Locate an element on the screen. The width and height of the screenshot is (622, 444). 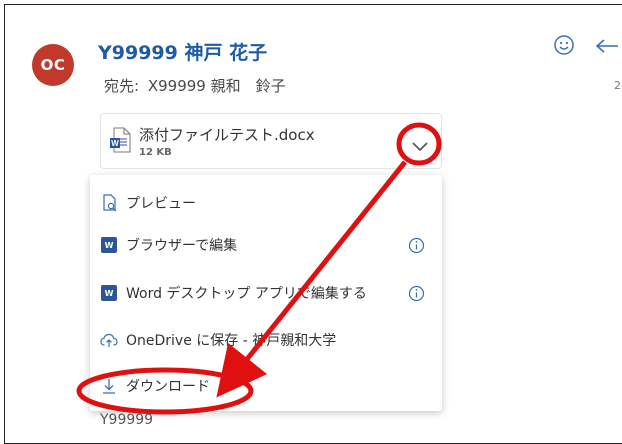
chevron-down-icon is located at coordinates (420, 147).